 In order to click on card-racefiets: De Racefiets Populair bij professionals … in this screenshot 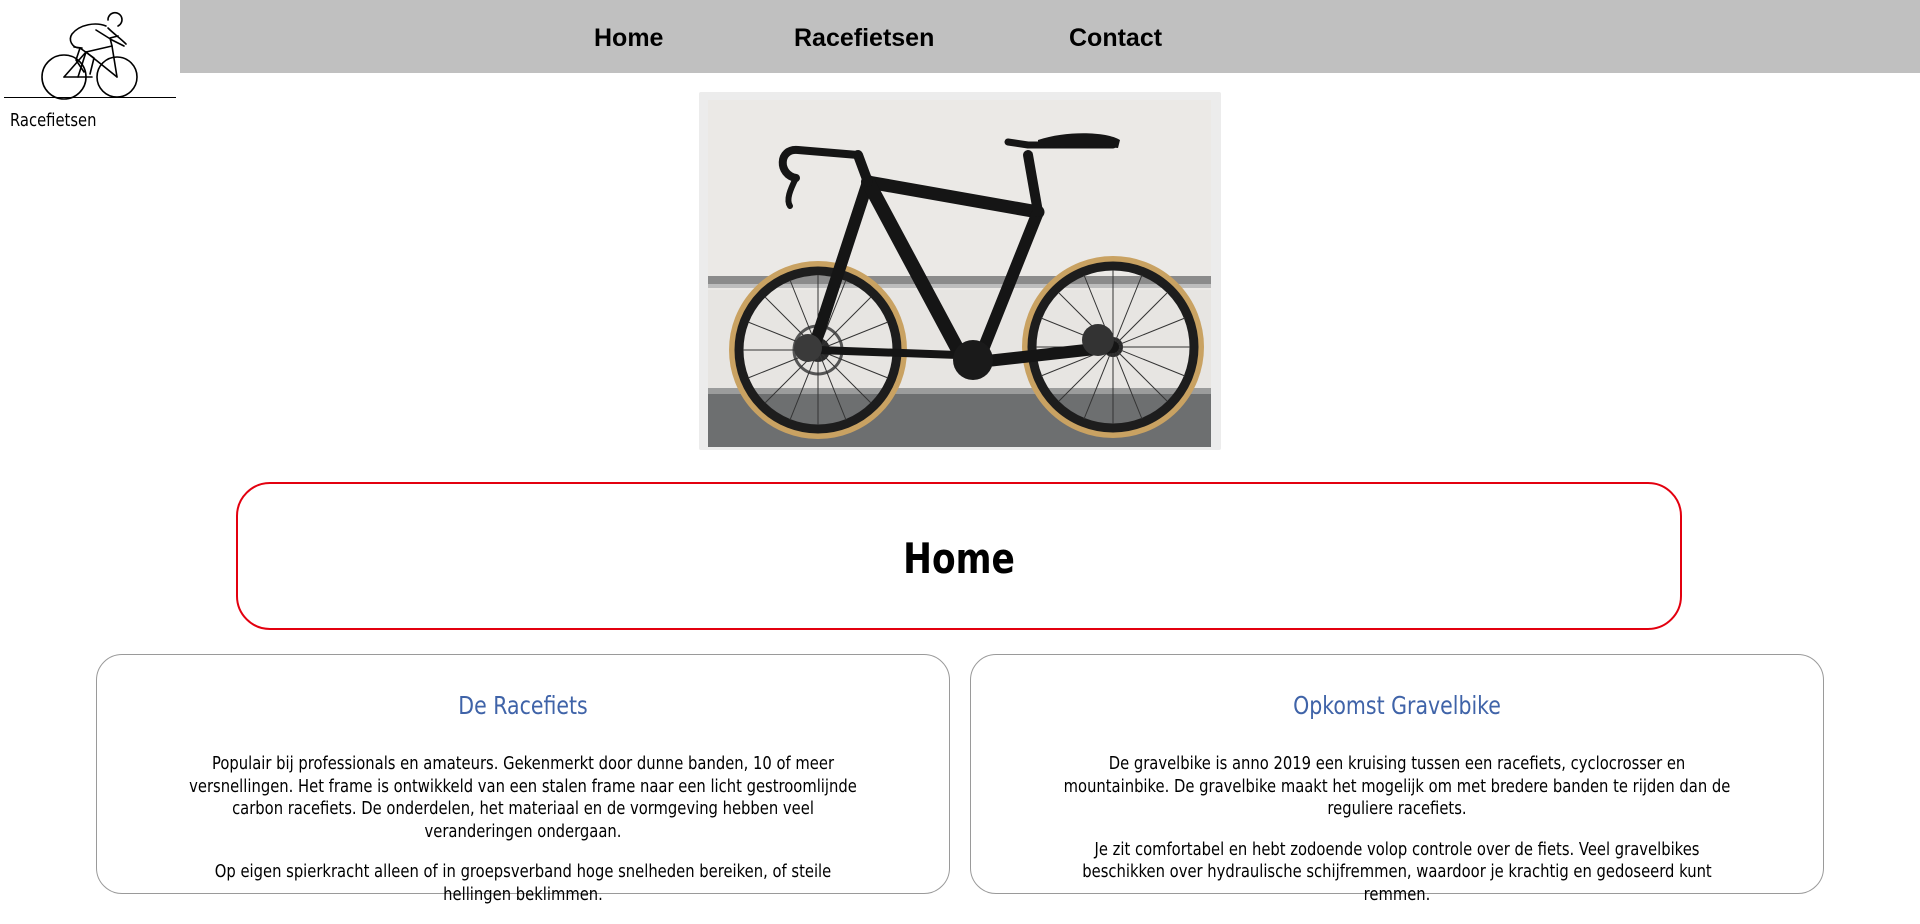, I will do `click(523, 779)`.